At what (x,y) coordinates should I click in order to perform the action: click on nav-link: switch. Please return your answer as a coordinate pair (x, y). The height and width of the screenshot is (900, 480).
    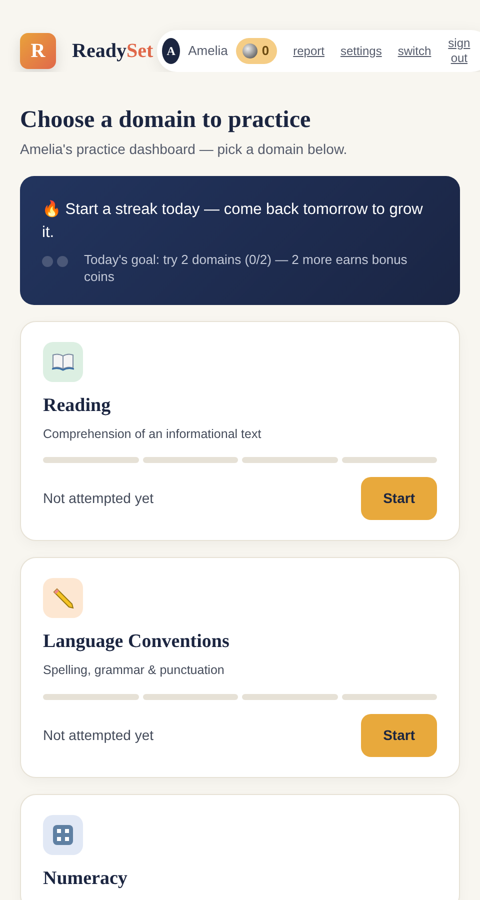
    Looking at the image, I should click on (415, 51).